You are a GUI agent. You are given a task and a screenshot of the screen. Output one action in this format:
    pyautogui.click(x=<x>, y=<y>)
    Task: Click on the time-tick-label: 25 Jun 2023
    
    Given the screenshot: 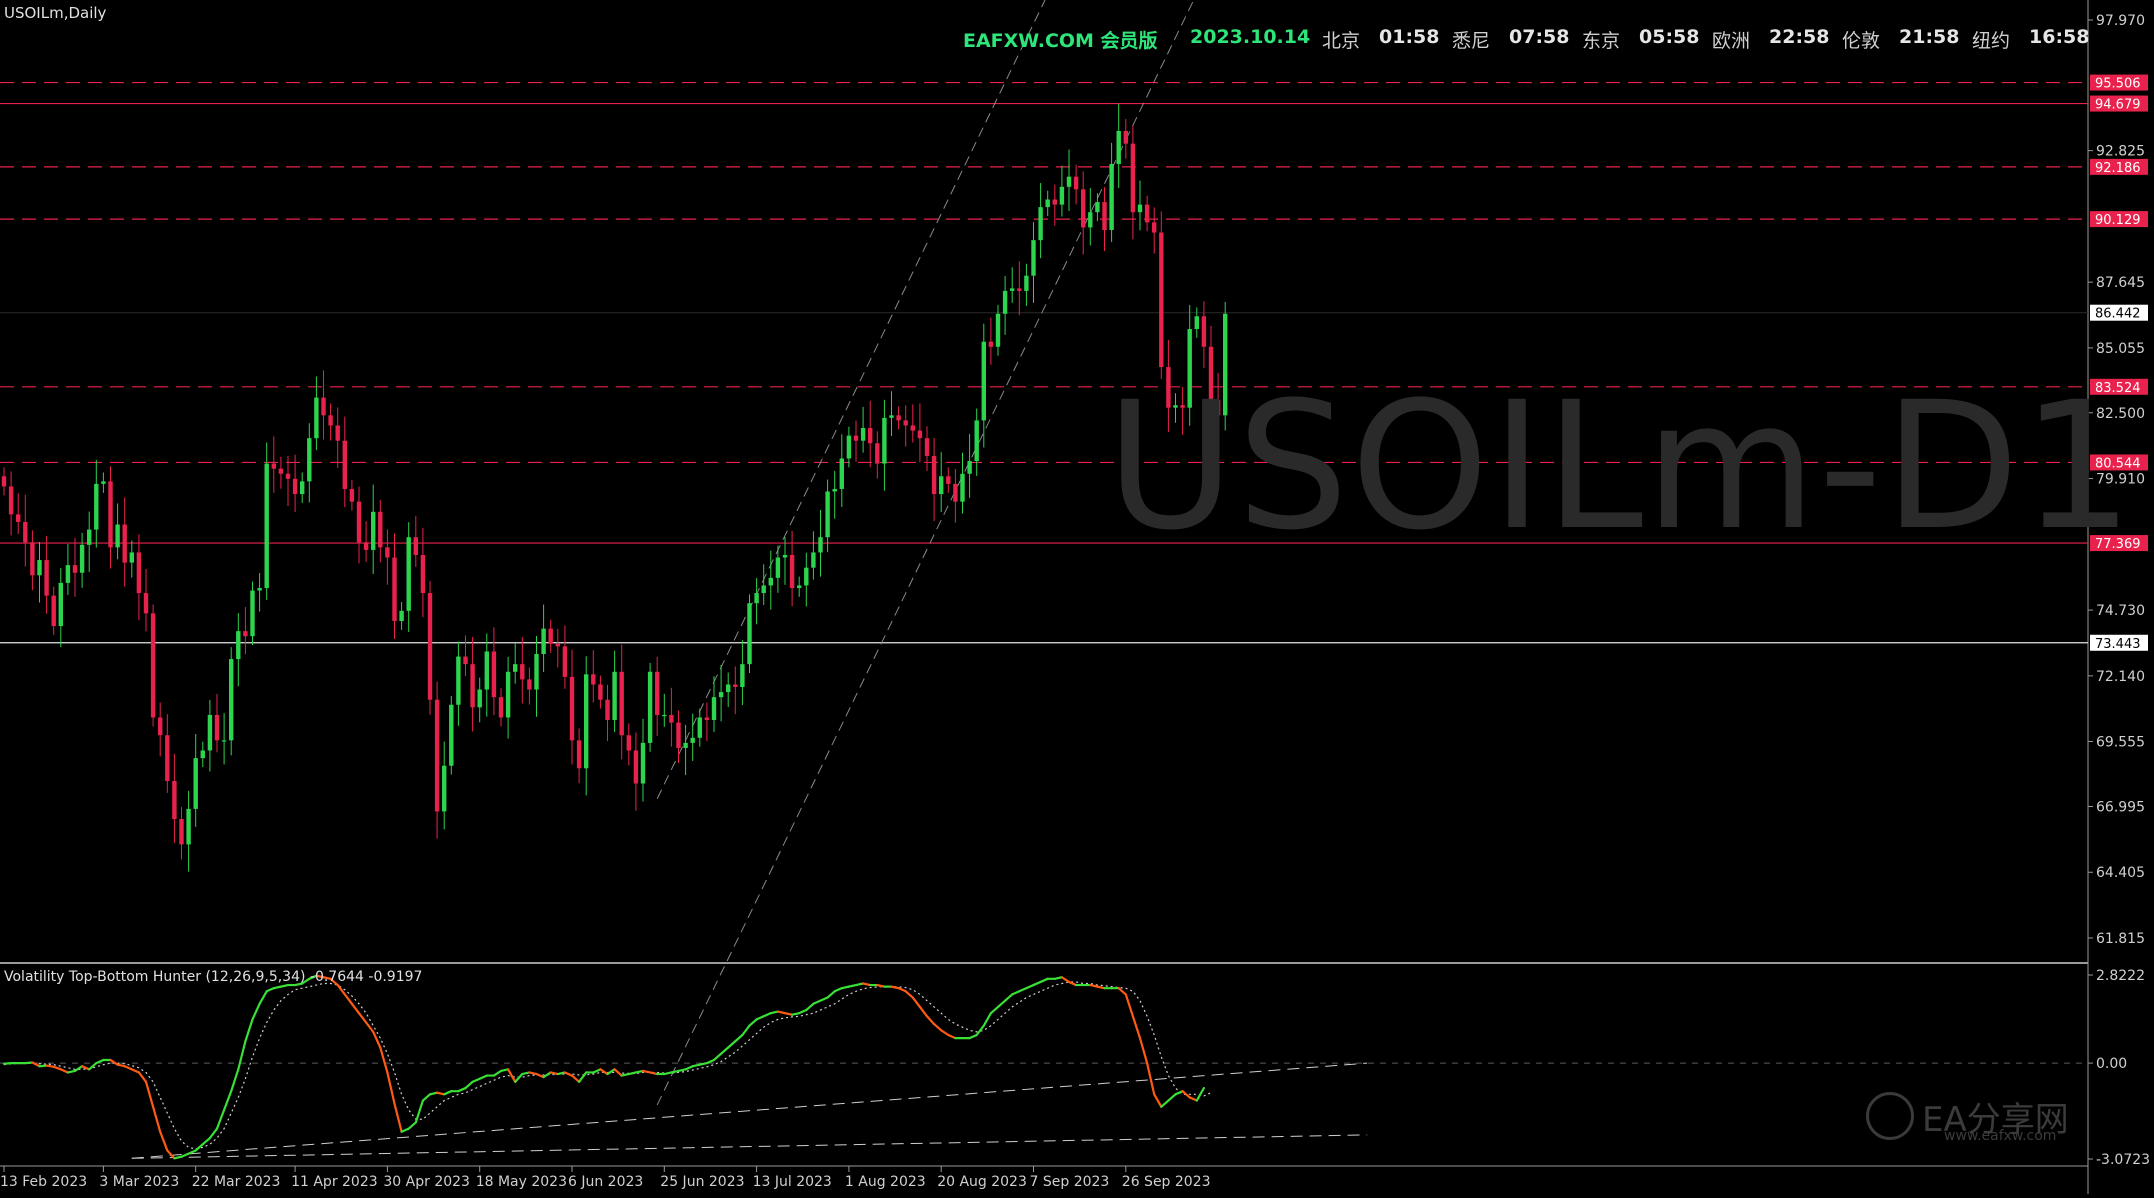 What is the action you would take?
    pyautogui.click(x=702, y=1182)
    